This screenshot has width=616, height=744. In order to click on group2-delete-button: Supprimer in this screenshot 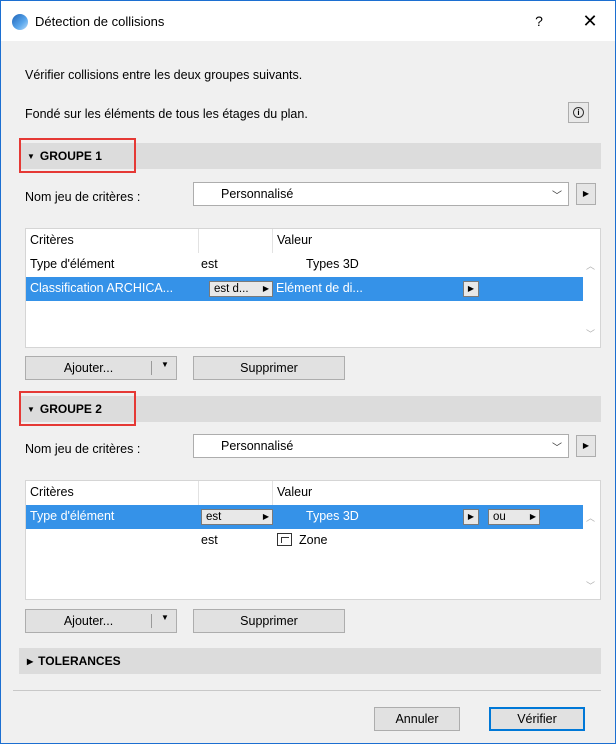, I will do `click(269, 621)`.